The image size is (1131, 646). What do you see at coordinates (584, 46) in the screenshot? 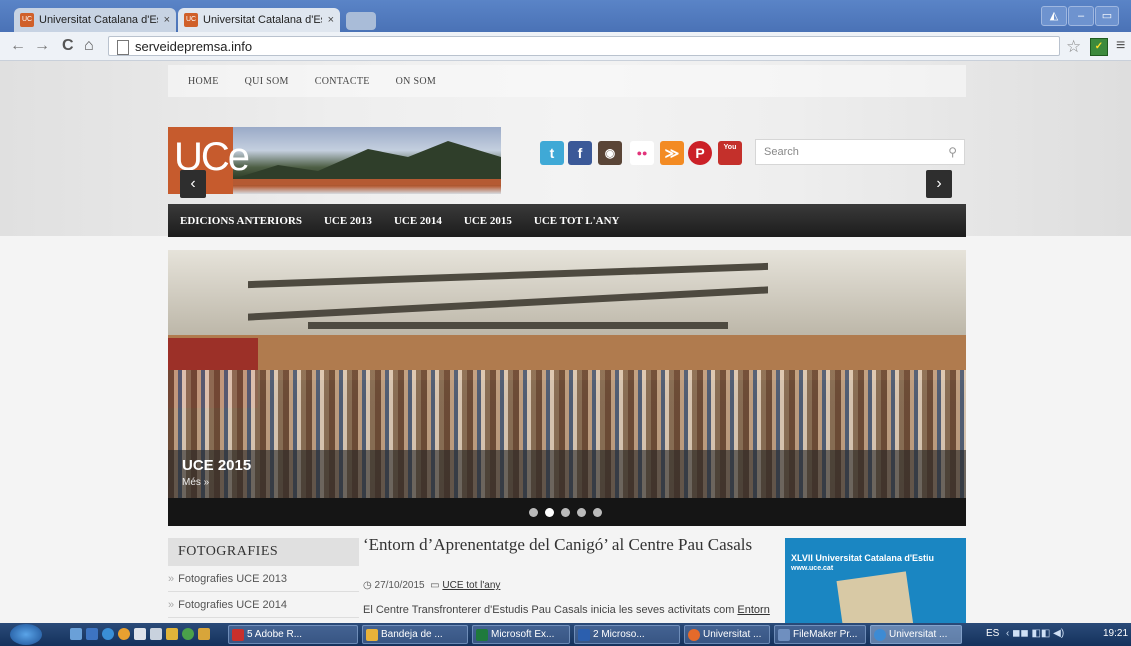
I see `address-bar: serveidepremsa.info` at bounding box center [584, 46].